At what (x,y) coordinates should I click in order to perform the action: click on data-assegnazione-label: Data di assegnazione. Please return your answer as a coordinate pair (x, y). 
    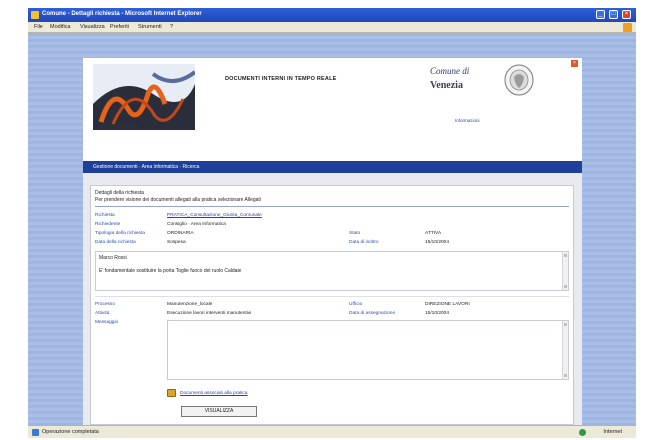
    Looking at the image, I should click on (372, 313).